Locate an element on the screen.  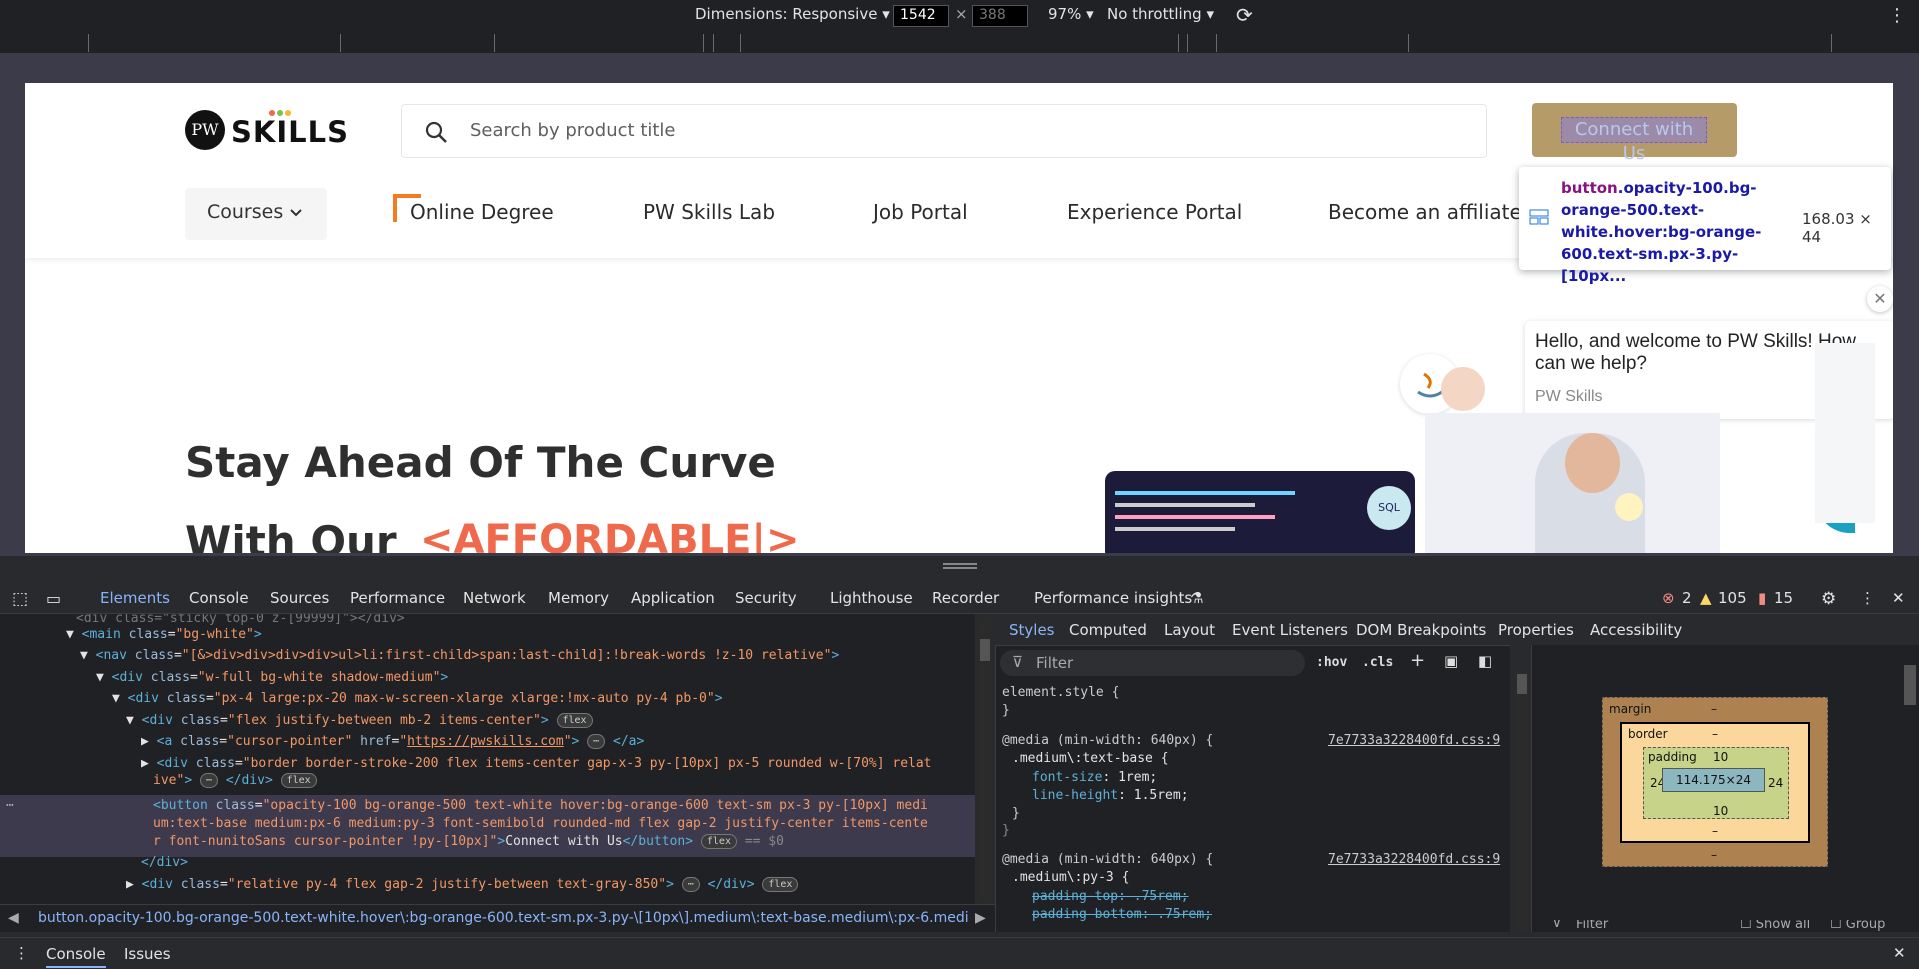
dom-scrollbar is located at coordinates (985, 760).